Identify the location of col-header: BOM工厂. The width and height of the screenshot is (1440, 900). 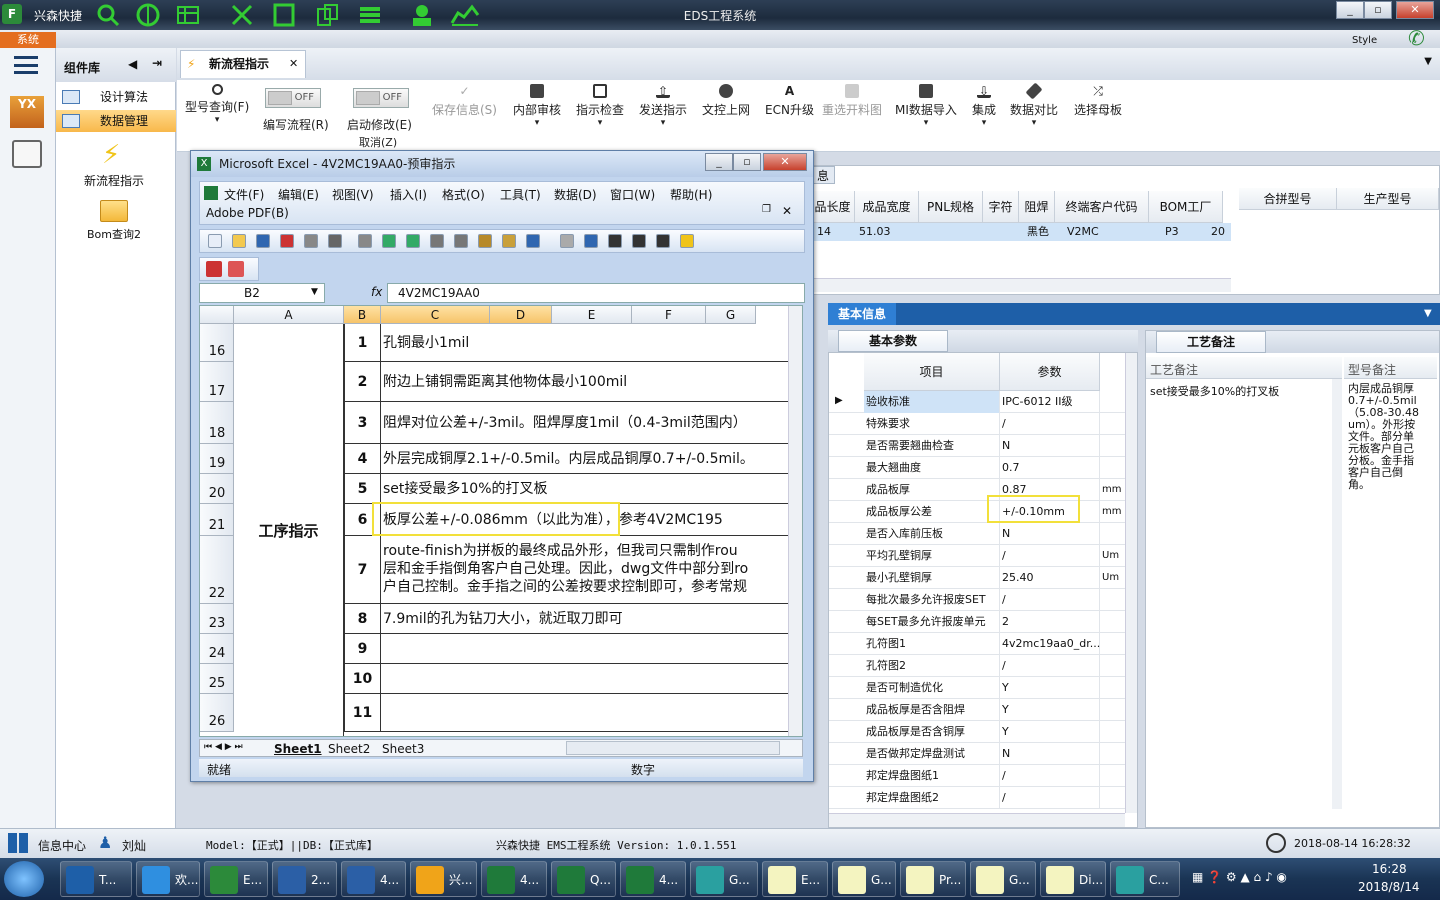
(1186, 207).